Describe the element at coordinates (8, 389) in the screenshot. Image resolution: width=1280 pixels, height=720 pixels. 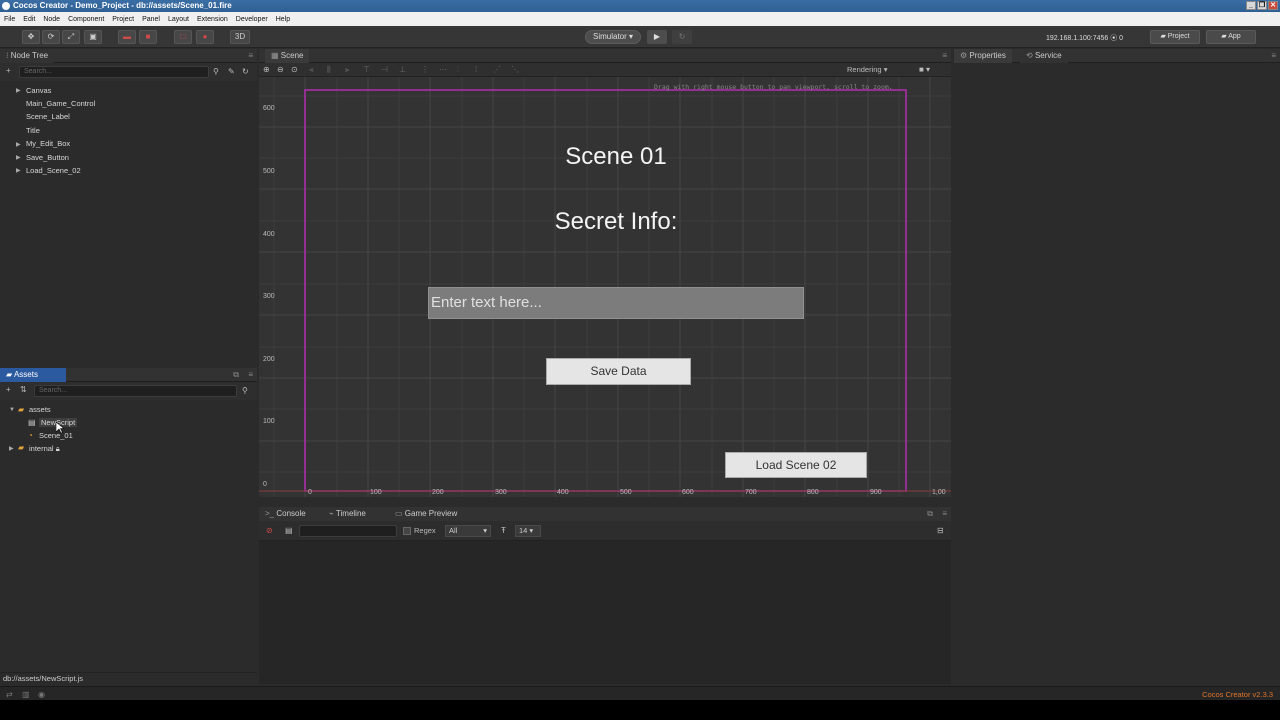
I see `add-asset-icon: +` at that location.